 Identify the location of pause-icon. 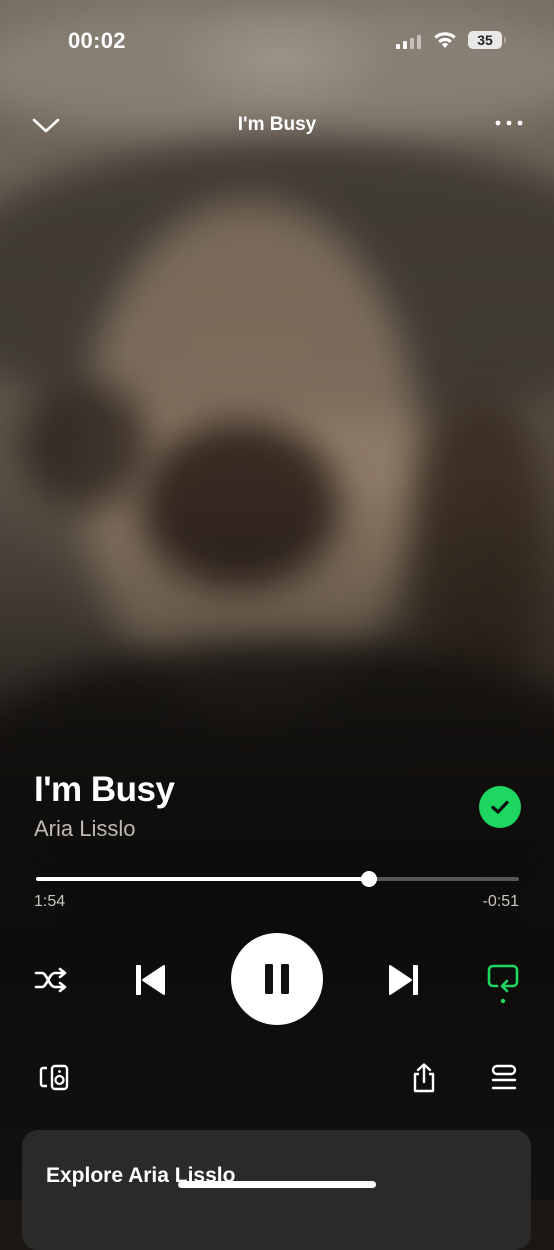
(277, 979).